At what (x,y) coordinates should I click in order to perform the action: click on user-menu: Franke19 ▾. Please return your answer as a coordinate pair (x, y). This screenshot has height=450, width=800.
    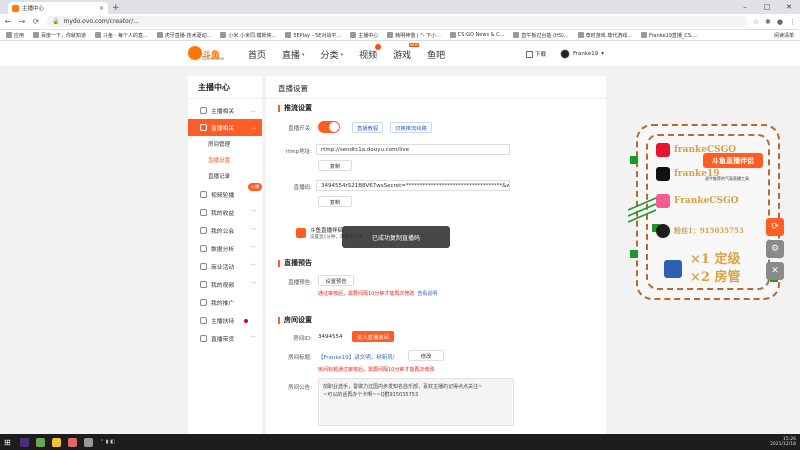
    Looking at the image, I should click on (582, 54).